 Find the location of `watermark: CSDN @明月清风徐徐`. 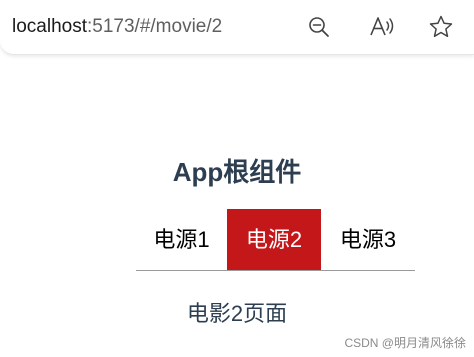

watermark: CSDN @明月清风徐徐 is located at coordinates (405, 343).